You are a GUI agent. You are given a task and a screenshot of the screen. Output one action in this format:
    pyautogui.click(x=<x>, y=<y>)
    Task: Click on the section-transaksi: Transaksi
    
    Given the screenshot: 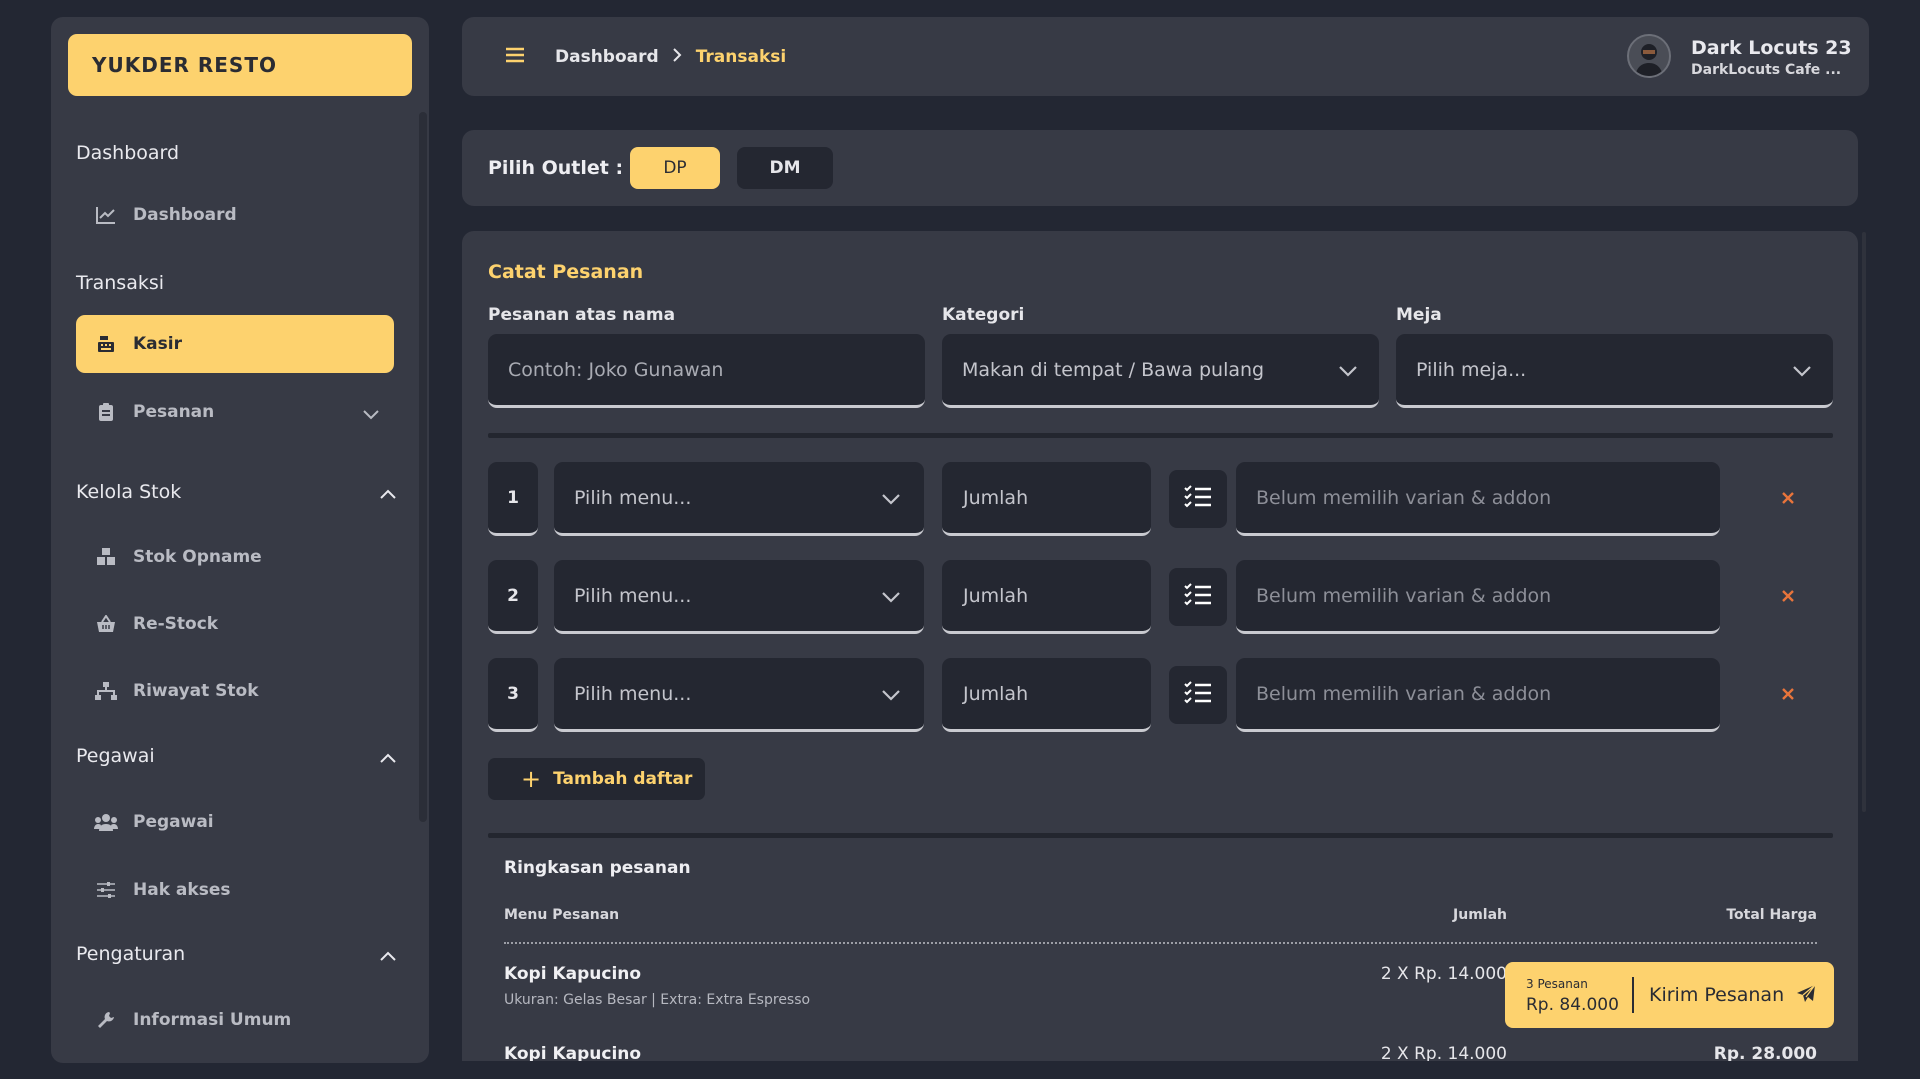 What is the action you would take?
    pyautogui.click(x=120, y=283)
    